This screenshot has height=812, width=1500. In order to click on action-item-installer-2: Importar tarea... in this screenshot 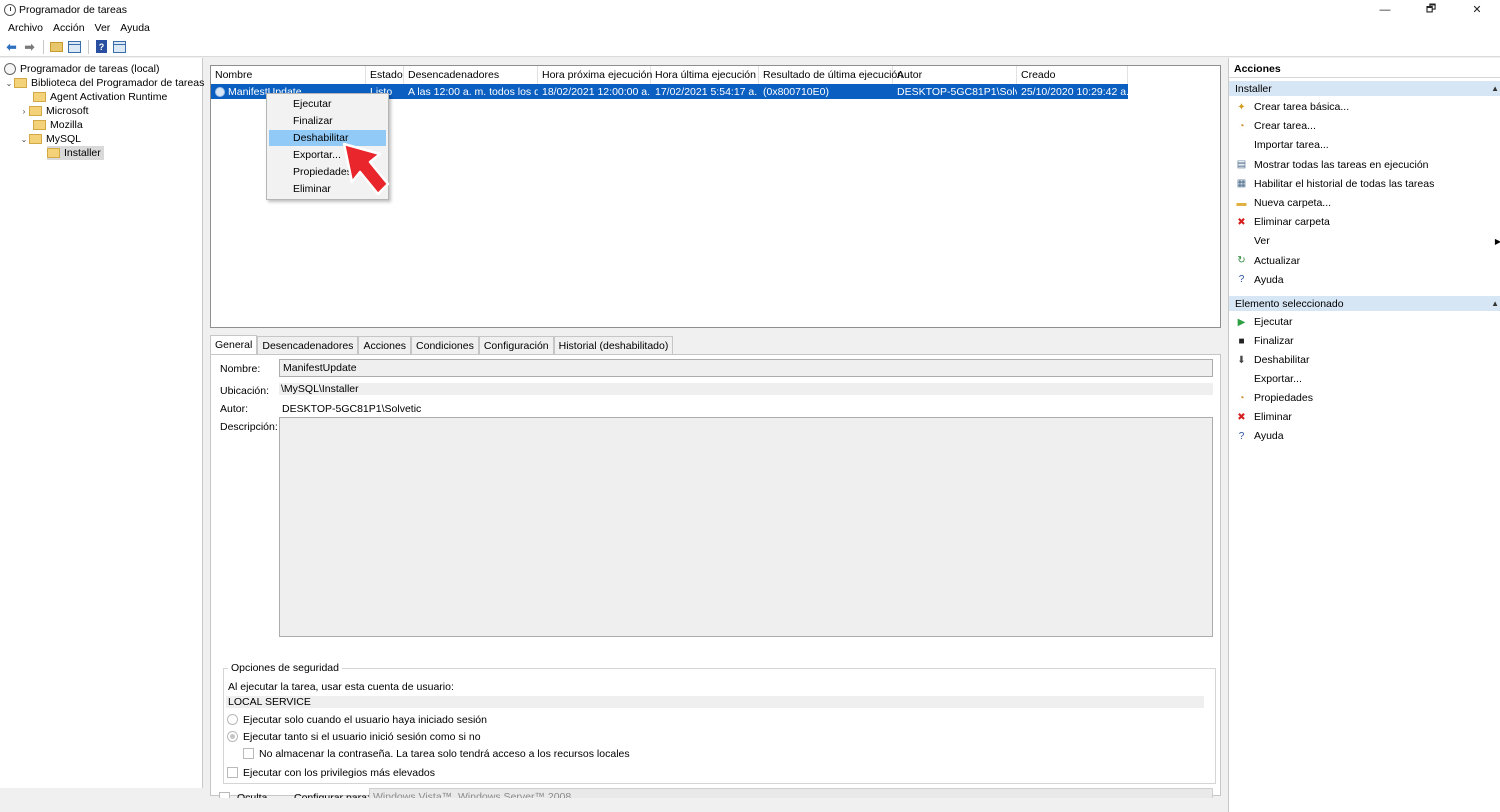, I will do `click(1366, 145)`.